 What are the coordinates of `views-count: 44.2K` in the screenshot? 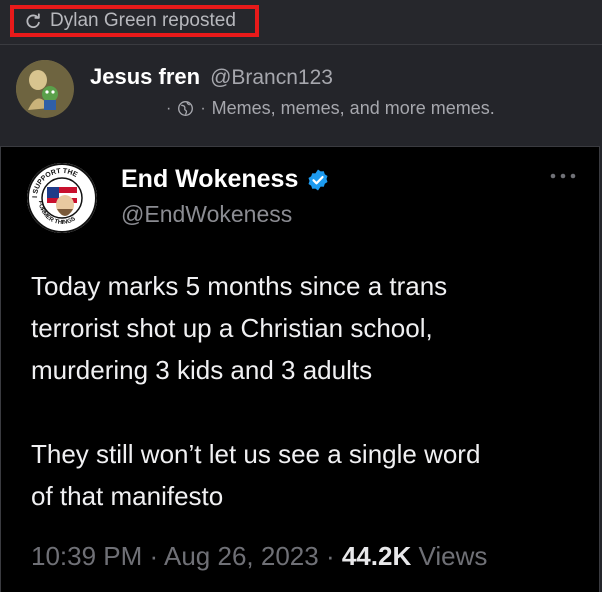 It's located at (376, 556).